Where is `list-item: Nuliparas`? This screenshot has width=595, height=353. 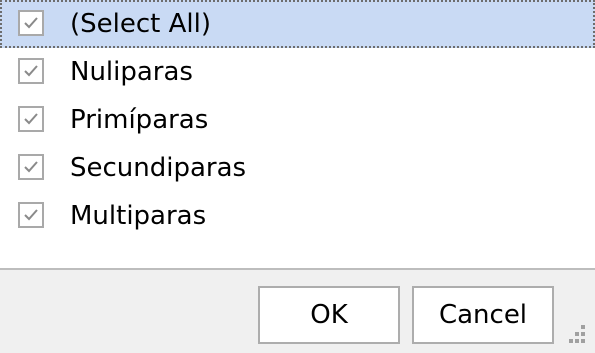 list-item: Nuliparas is located at coordinates (297, 72).